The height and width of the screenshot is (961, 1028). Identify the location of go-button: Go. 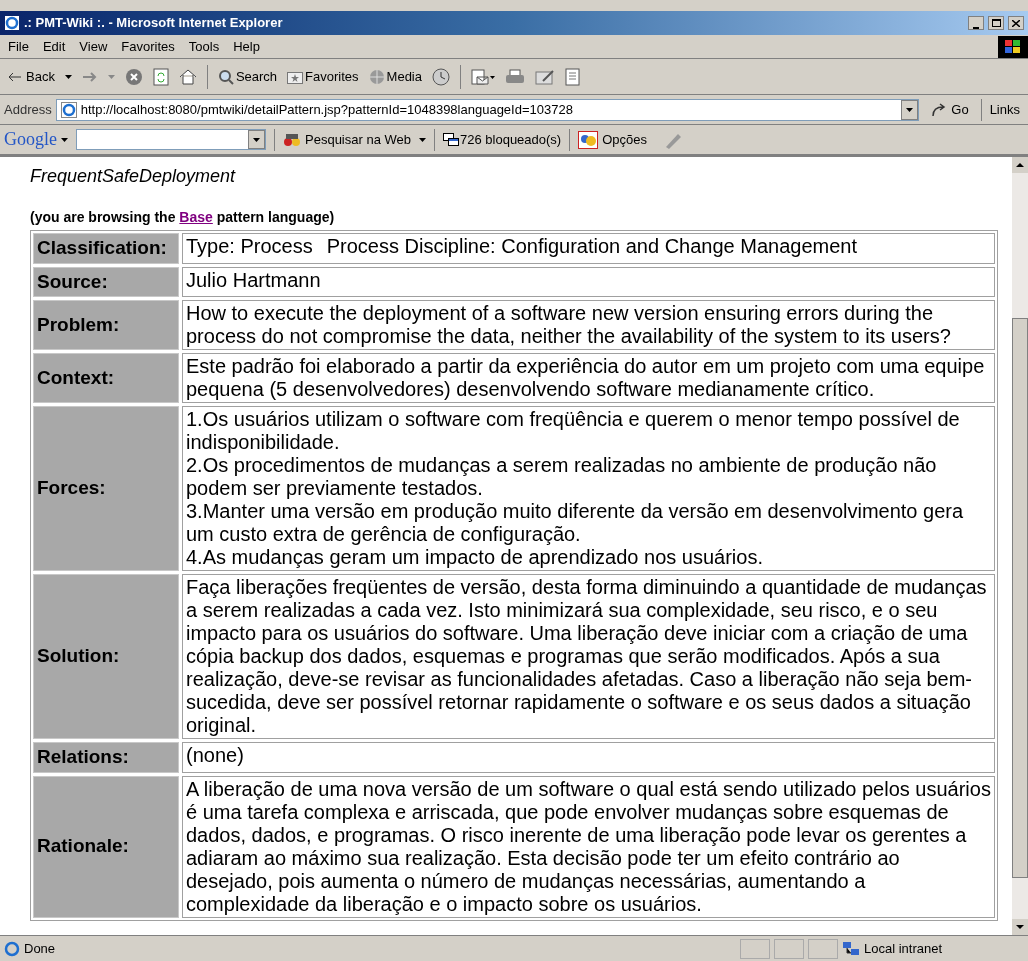
(950, 109).